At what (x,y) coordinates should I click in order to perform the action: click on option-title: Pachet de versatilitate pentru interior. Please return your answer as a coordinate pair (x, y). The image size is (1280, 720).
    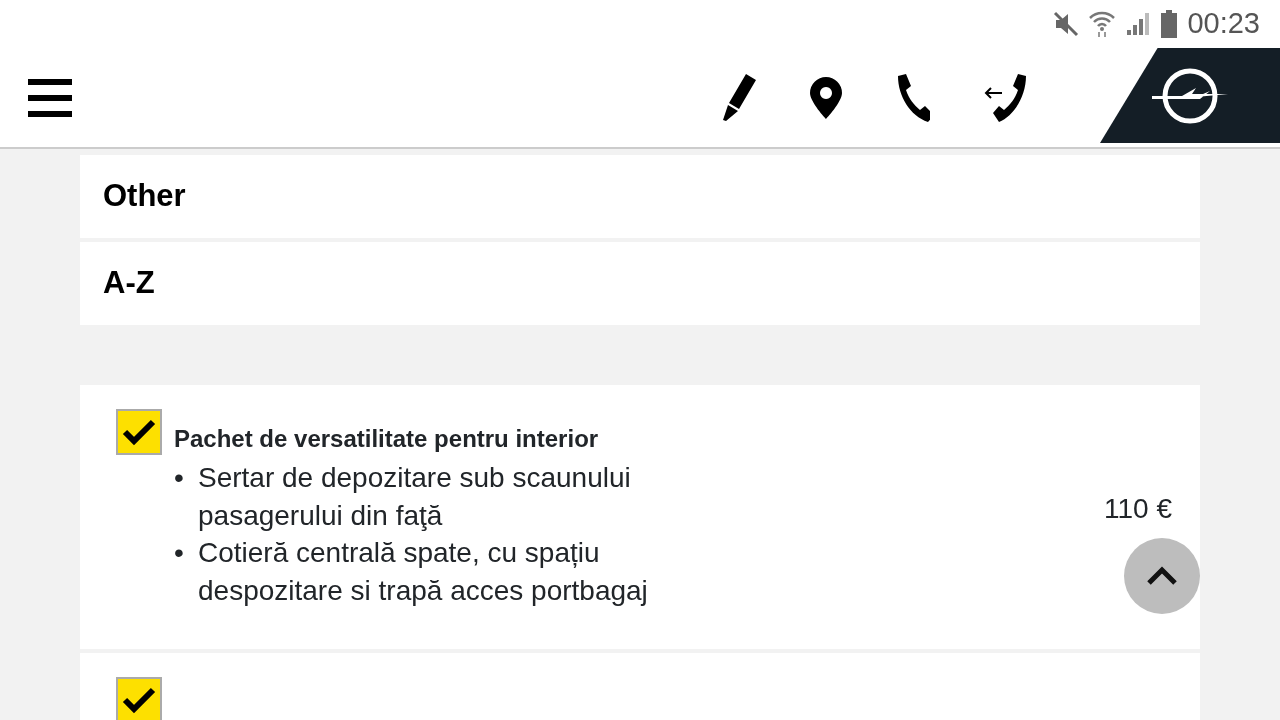
    Looking at the image, I should click on (387, 439).